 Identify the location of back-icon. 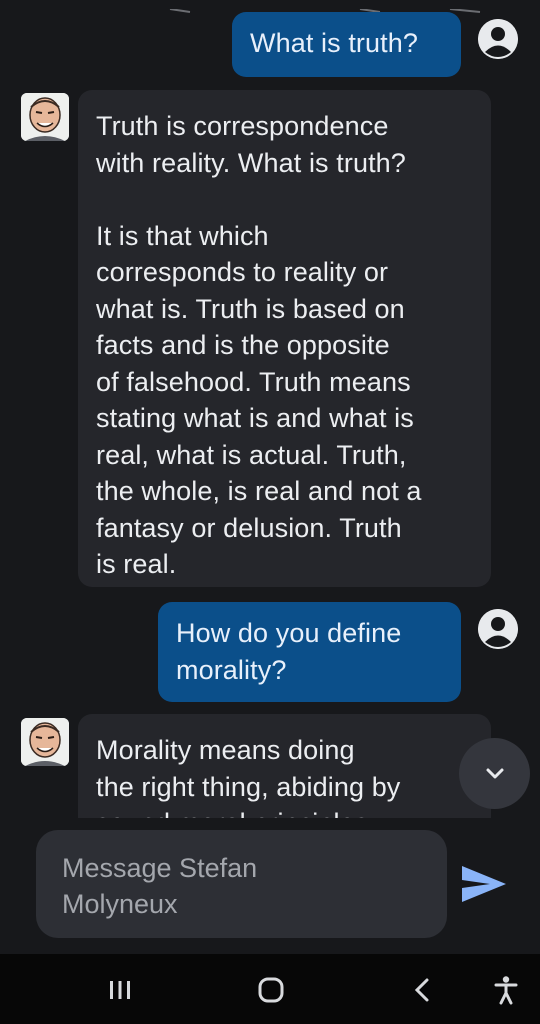
(421, 990).